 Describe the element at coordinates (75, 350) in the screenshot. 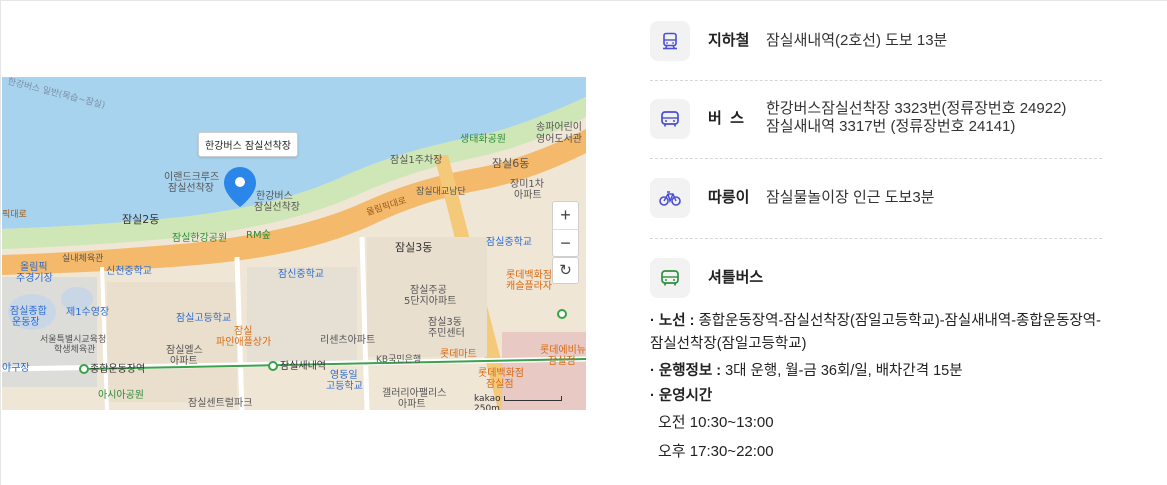

I see `map-label-seoul-gym2: 학생체육관` at that location.